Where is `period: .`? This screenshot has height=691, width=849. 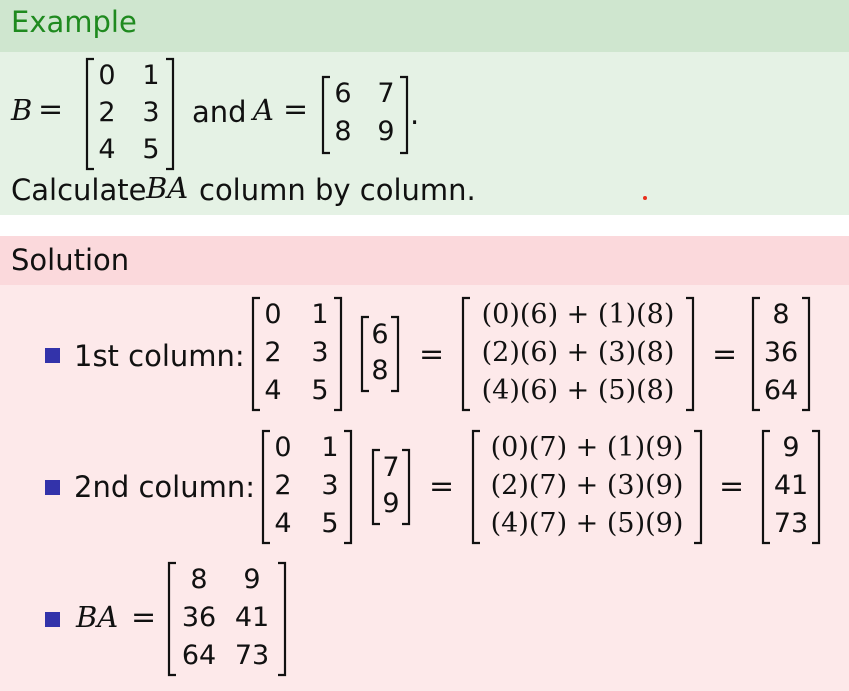
period: . is located at coordinates (415, 114).